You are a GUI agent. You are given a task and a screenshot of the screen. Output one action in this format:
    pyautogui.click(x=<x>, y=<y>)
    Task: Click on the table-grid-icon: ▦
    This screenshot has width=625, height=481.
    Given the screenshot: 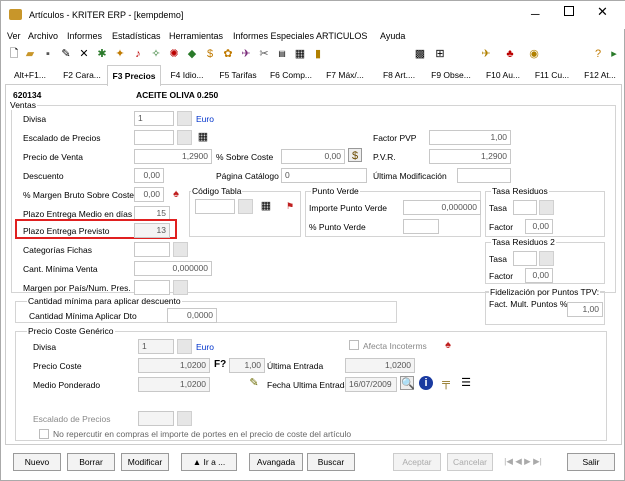 What is the action you would take?
    pyautogui.click(x=266, y=206)
    